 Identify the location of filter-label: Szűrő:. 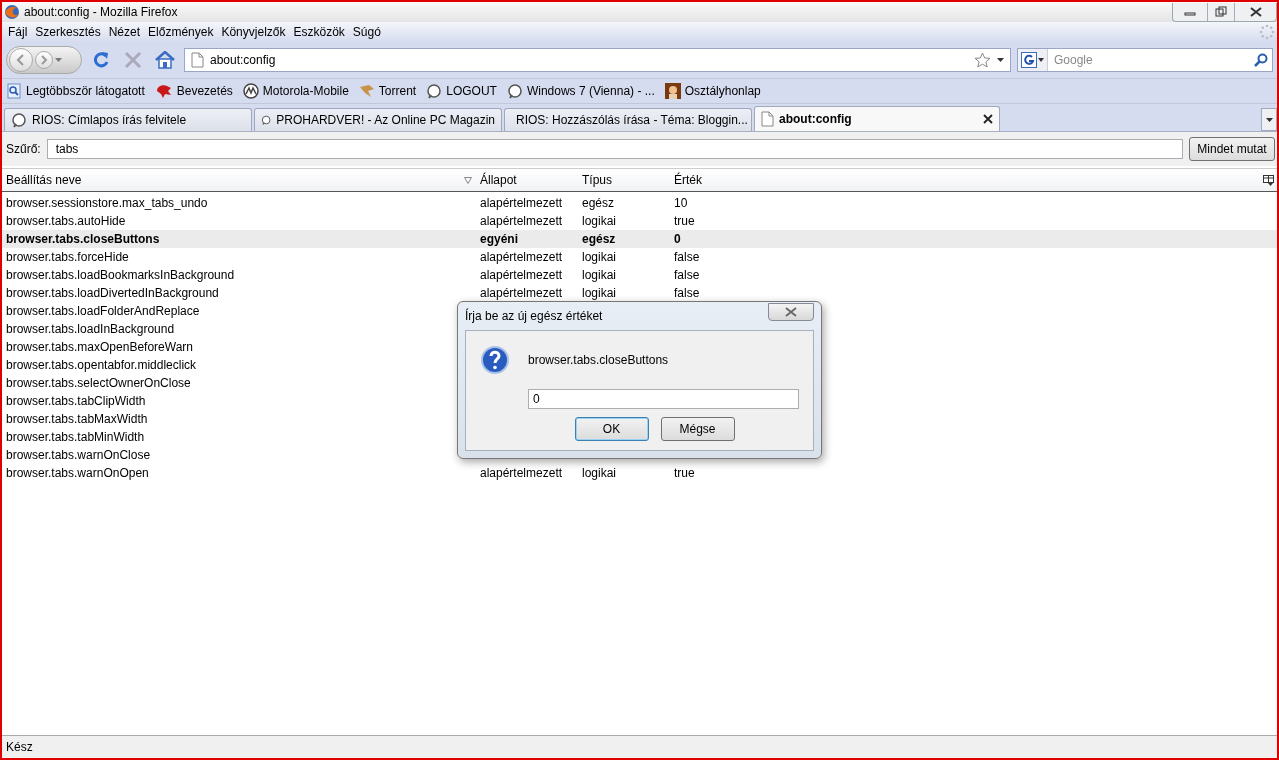
(23, 149).